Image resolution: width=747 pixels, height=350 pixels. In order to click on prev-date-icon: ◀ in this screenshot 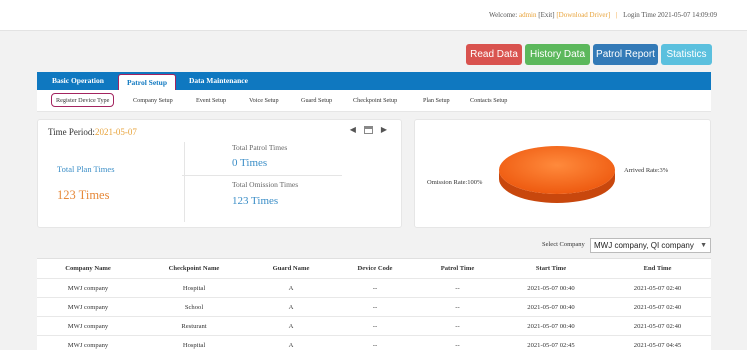, I will do `click(353, 129)`.